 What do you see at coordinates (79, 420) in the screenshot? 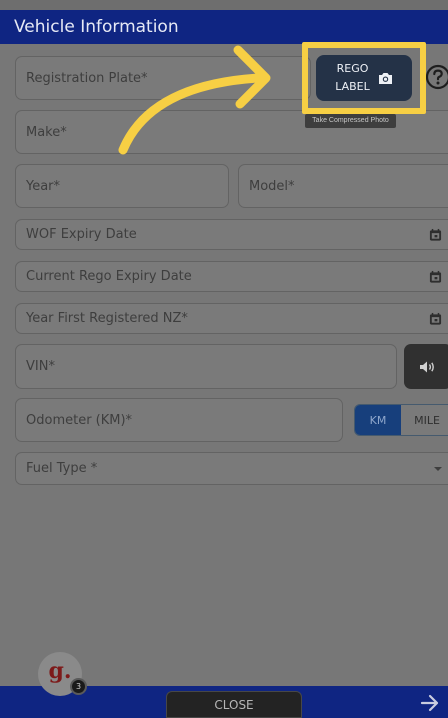
I see `odometer-label: Odometer (KM)*` at bounding box center [79, 420].